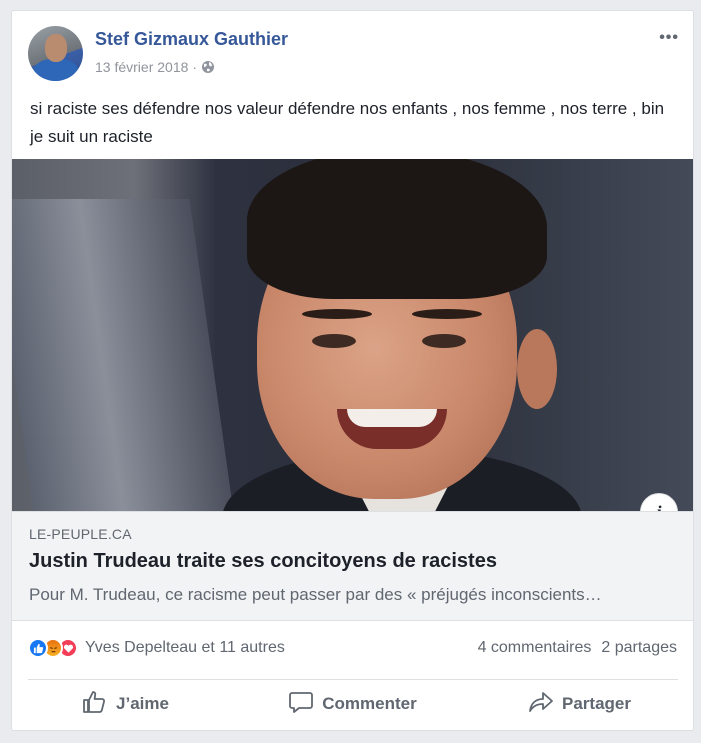 This screenshot has width=701, height=743. Describe the element at coordinates (353, 679) in the screenshot. I see `actions-divider` at that location.